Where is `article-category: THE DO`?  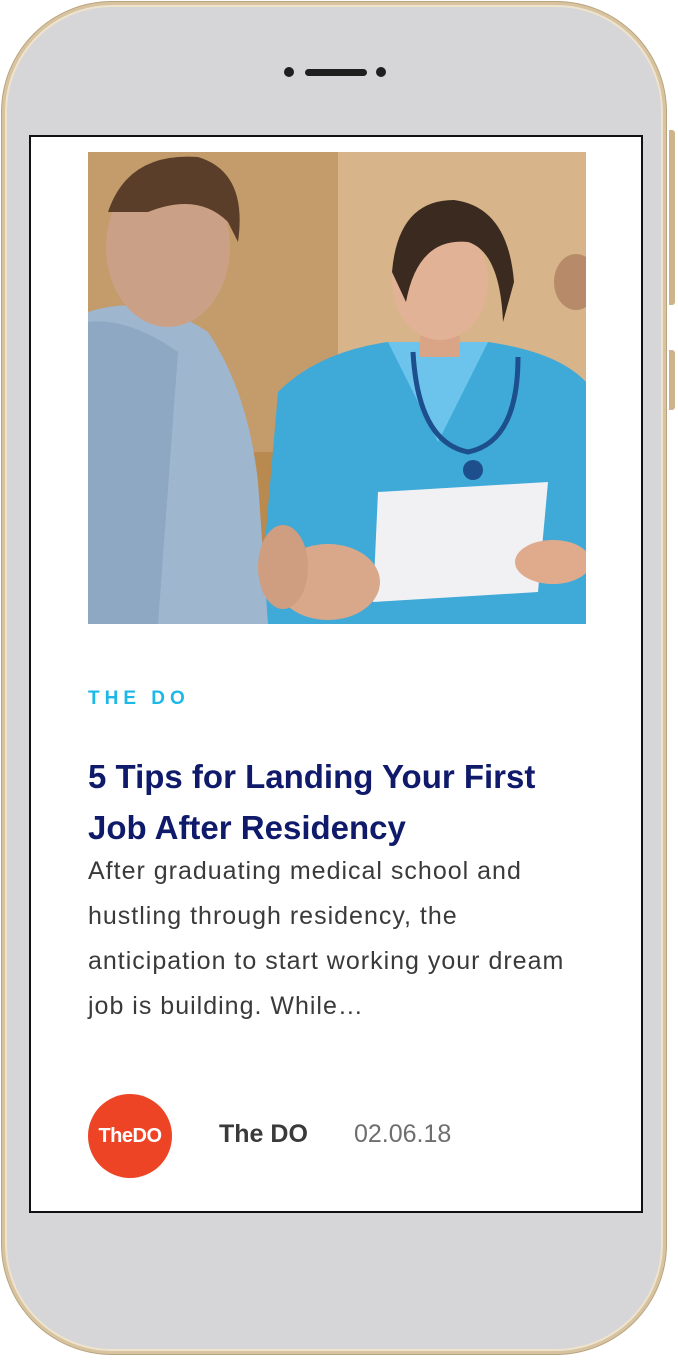 article-category: THE DO is located at coordinates (139, 699).